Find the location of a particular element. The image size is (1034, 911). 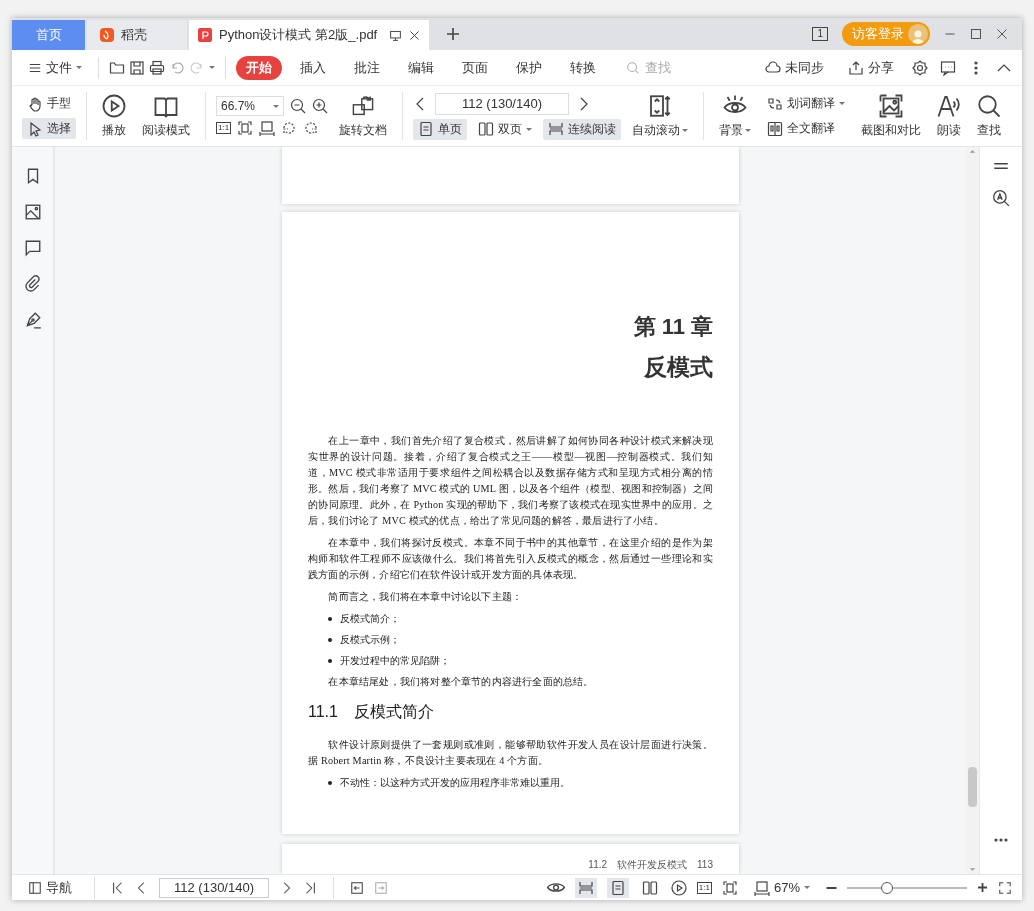

rotate-counterclockwise-icon is located at coordinates (311, 128).